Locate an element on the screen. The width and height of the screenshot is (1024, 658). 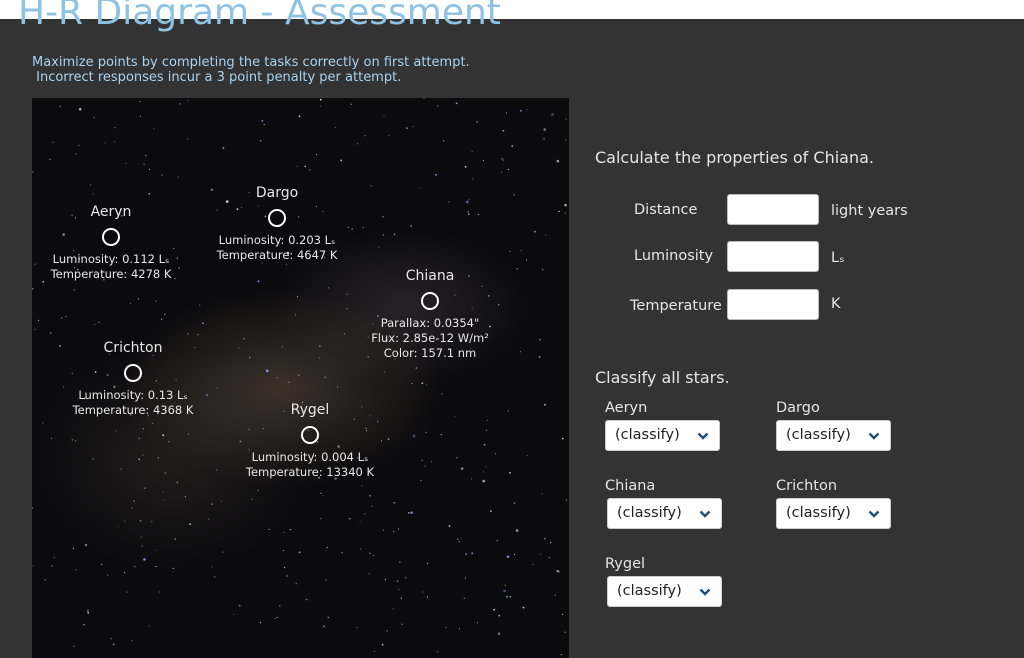
star-crichton-marker is located at coordinates (133, 373).